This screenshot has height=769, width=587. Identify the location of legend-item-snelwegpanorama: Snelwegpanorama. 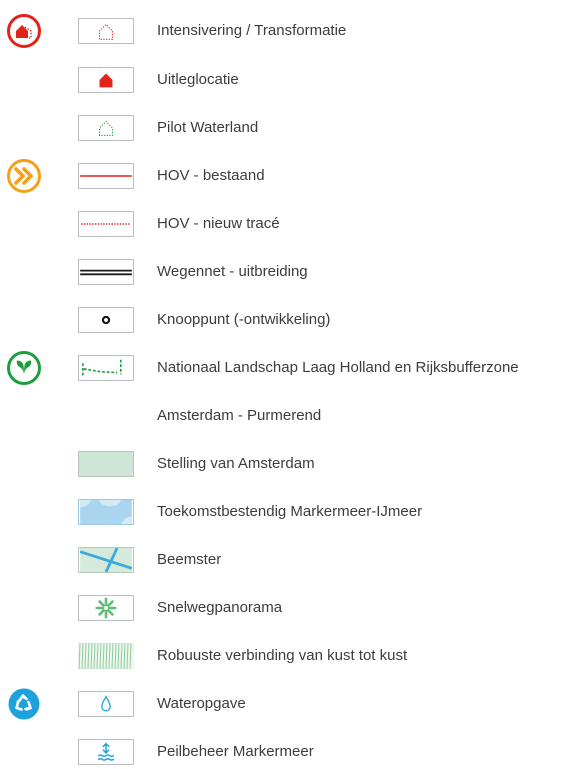
(293, 608).